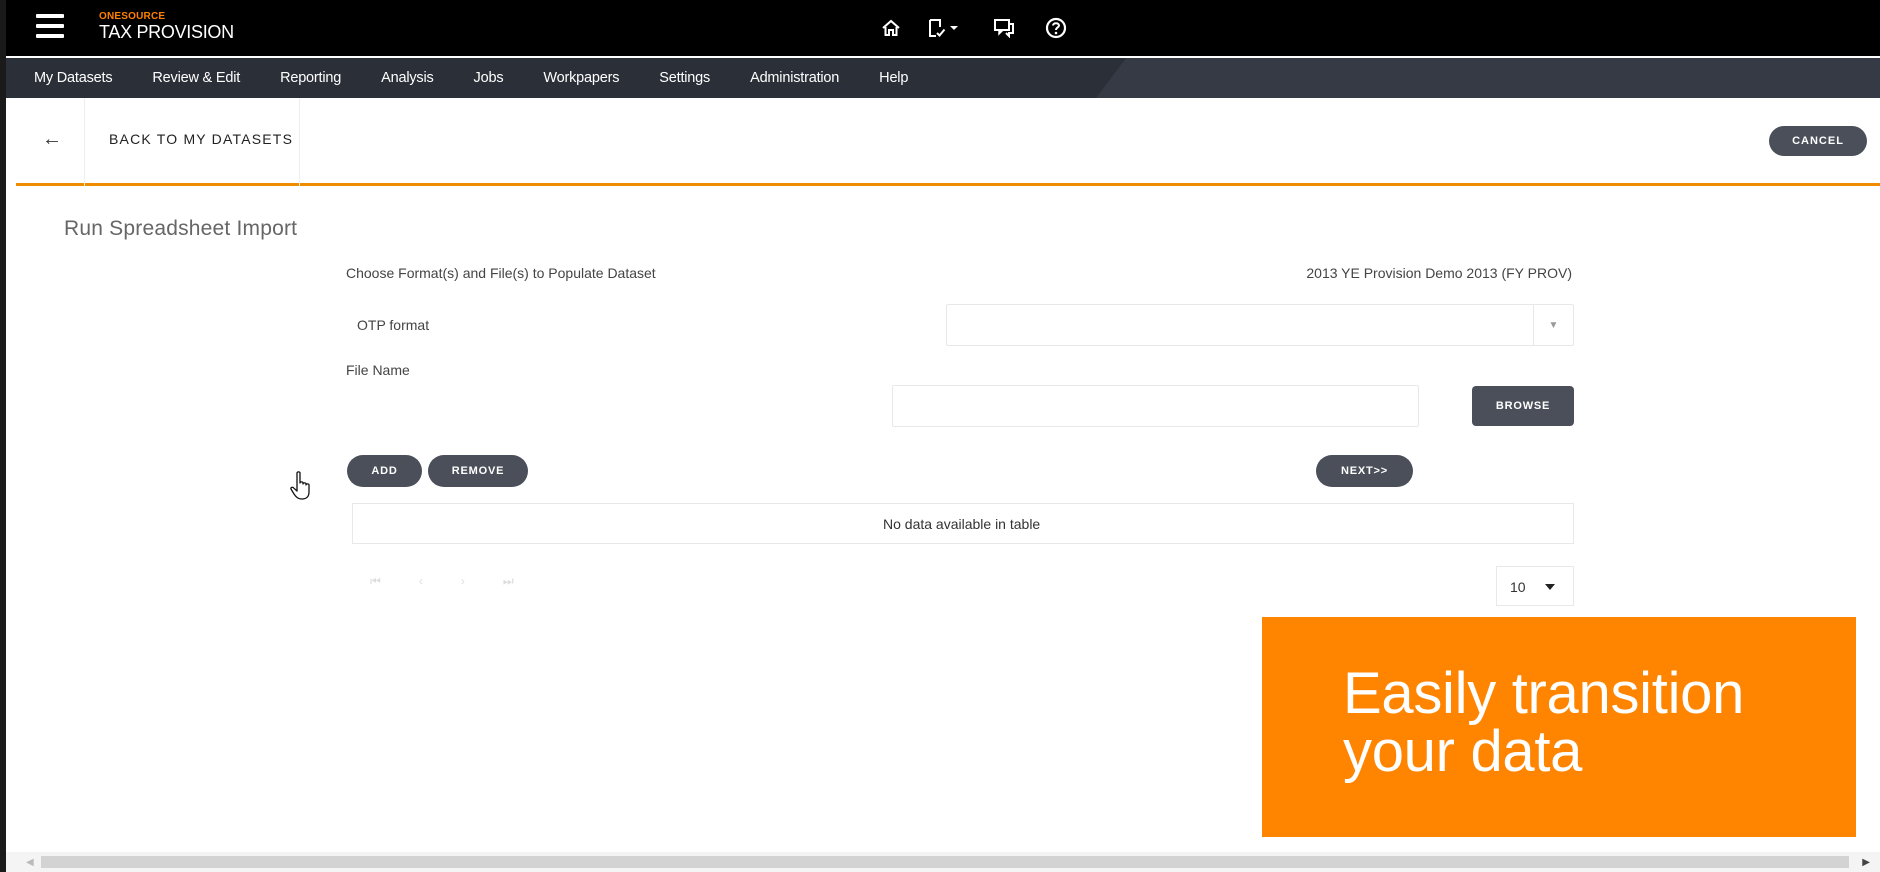 The width and height of the screenshot is (1880, 872). Describe the element at coordinates (166, 32) in the screenshot. I see `brand-large-text: TAX PROVISION` at that location.